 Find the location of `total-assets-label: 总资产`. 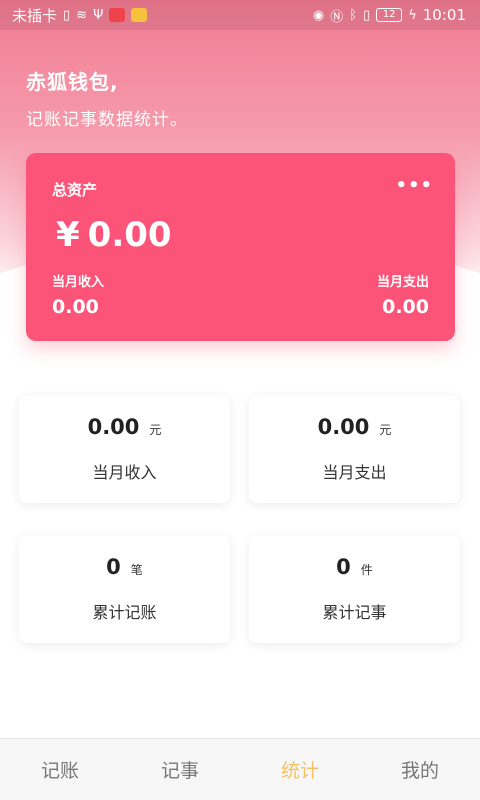

total-assets-label: 总资产 is located at coordinates (75, 190).